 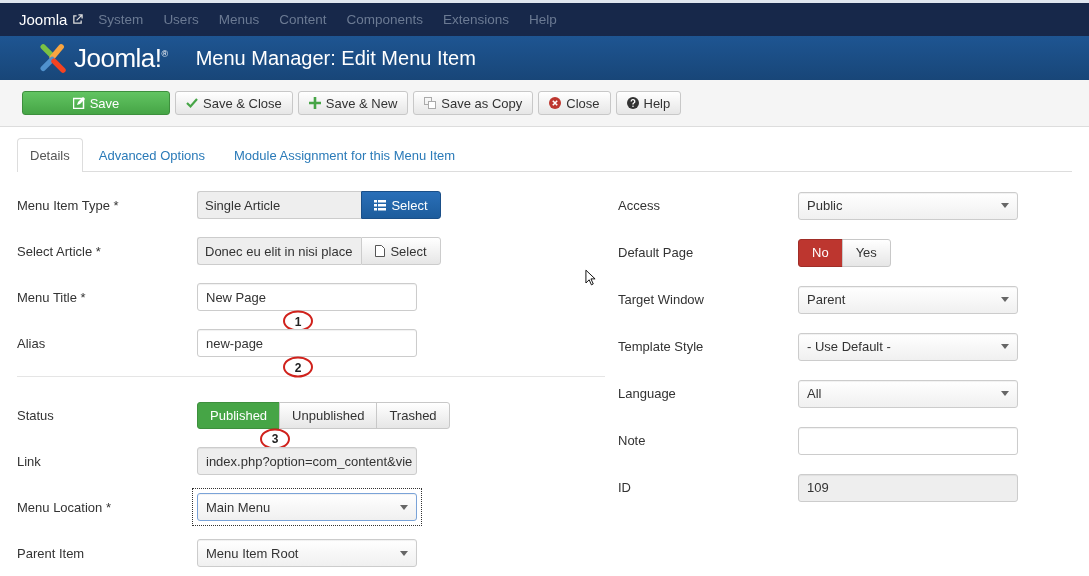 I want to click on edit-icon, so click(x=78, y=103).